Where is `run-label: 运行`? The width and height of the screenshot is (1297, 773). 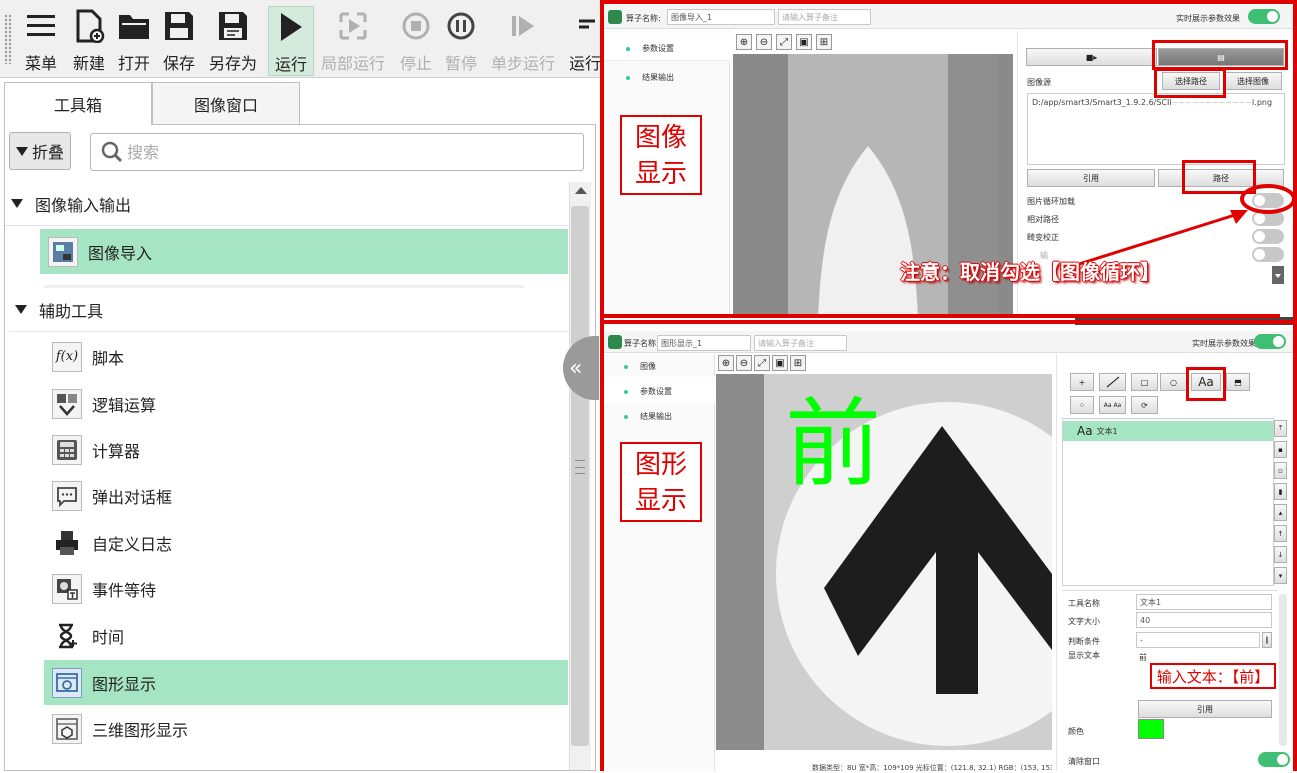 run-label: 运行 is located at coordinates (290, 64).